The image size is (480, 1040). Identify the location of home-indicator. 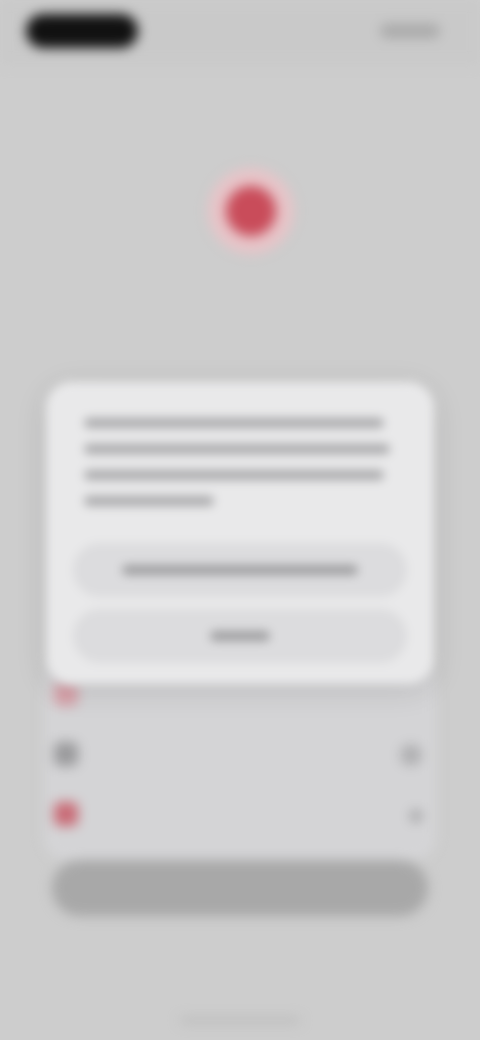
(240, 1020).